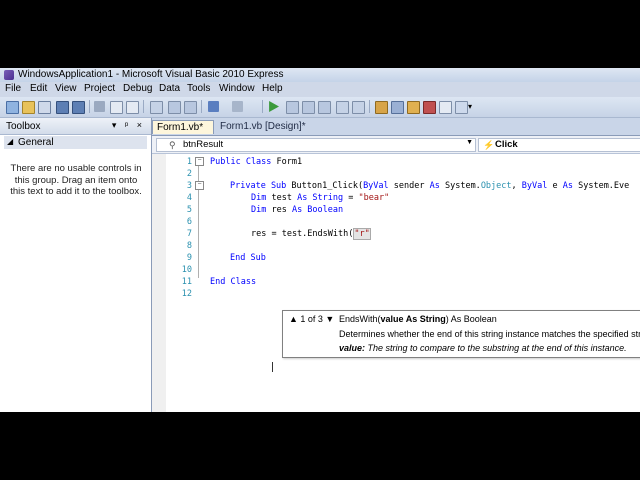 The width and height of the screenshot is (640, 480). I want to click on paste-icon, so click(132, 107).